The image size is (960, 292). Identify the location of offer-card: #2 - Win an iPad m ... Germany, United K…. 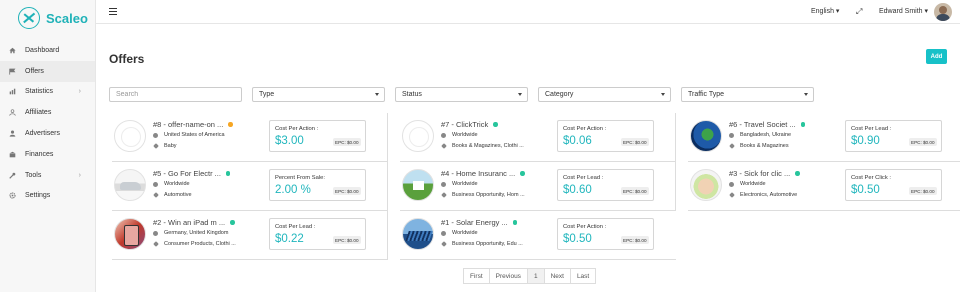
(250, 235).